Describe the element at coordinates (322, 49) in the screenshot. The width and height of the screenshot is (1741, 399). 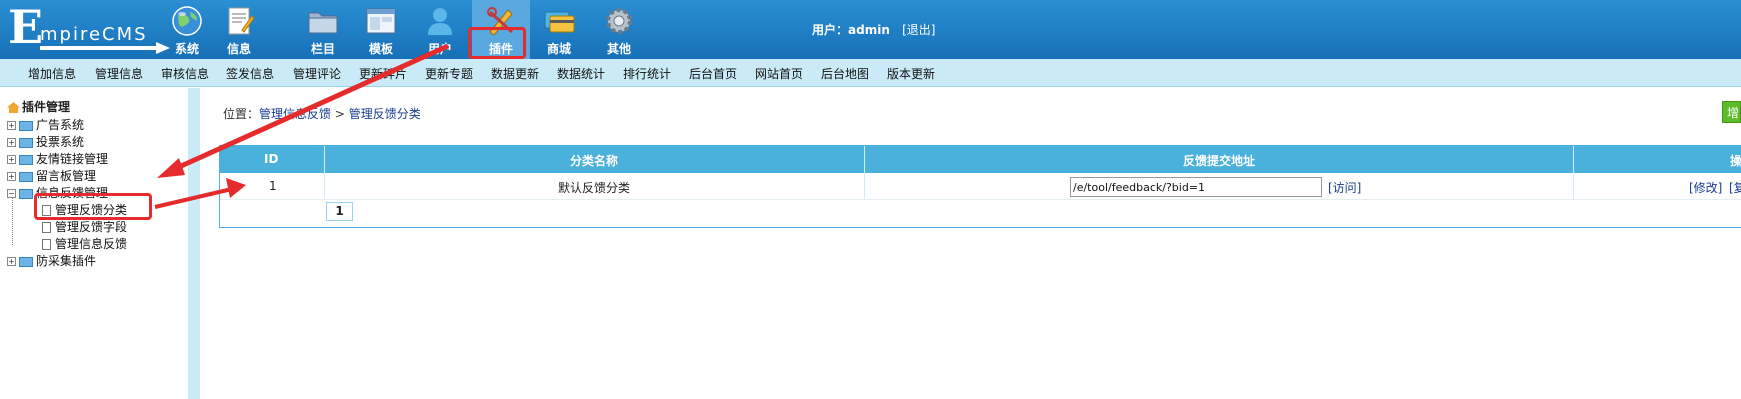
I see `nav-label-column: 栏目` at that location.